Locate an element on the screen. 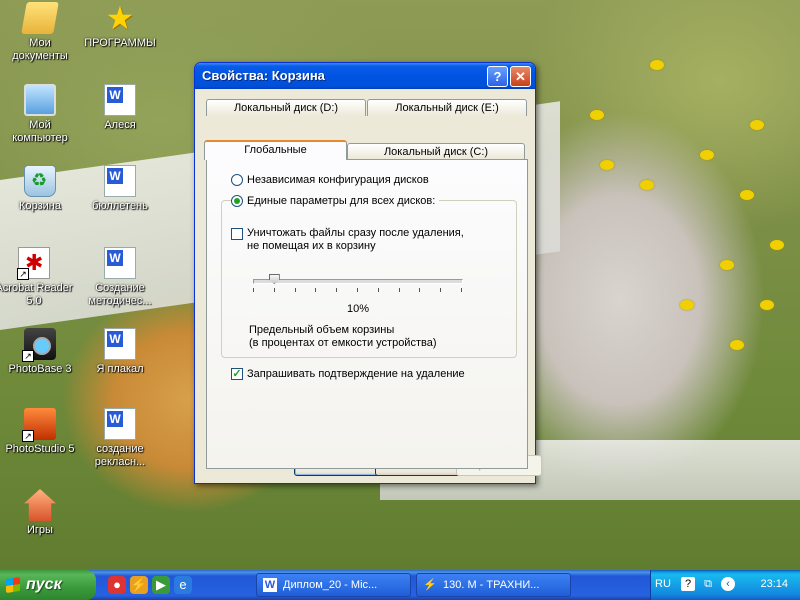 The image size is (800, 600). desktop-icon-bulletin: бюллетень is located at coordinates (120, 189).